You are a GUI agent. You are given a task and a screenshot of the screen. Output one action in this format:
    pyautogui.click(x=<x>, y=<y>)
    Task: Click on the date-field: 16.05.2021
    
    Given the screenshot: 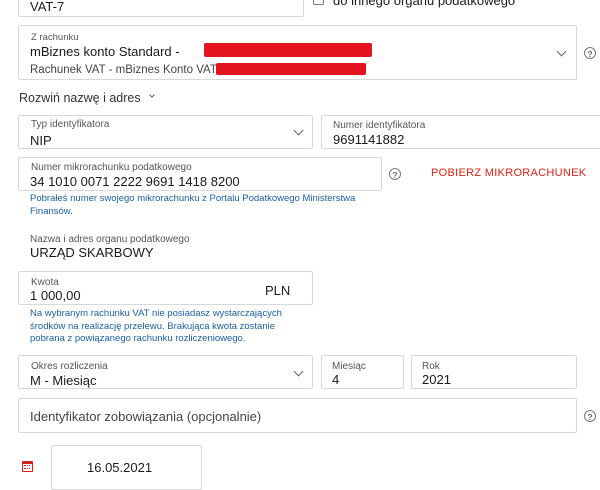 What is the action you would take?
    pyautogui.click(x=126, y=467)
    